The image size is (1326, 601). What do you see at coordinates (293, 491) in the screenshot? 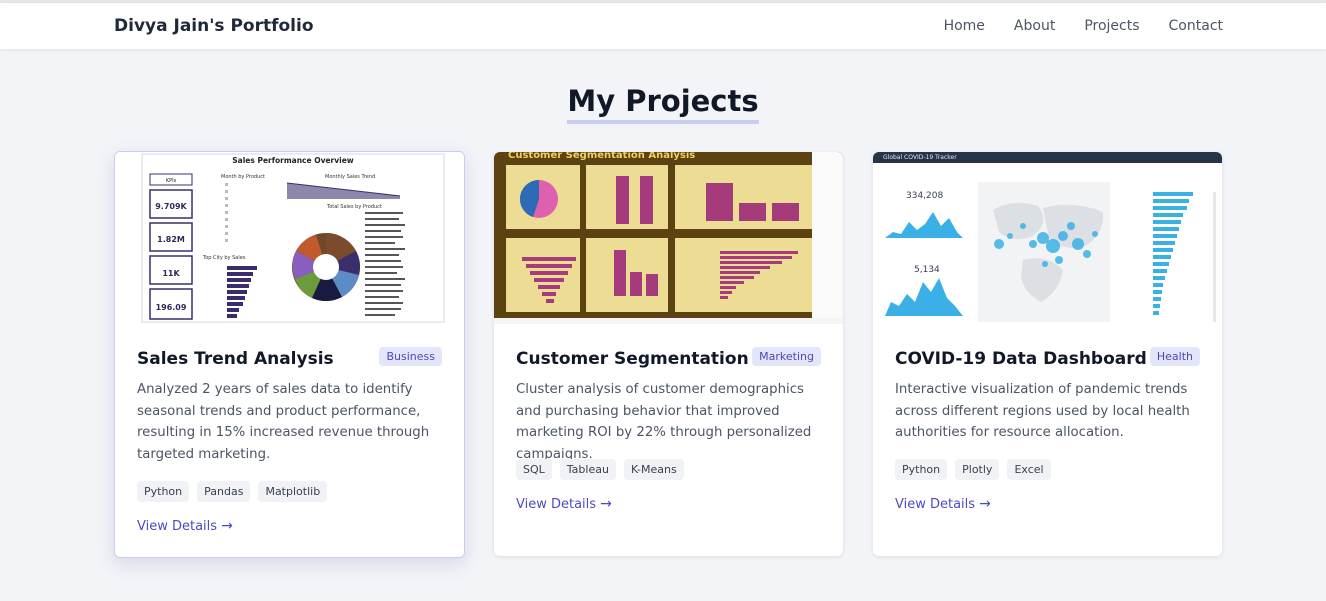
I see `tech-tag: Matplotlib` at bounding box center [293, 491].